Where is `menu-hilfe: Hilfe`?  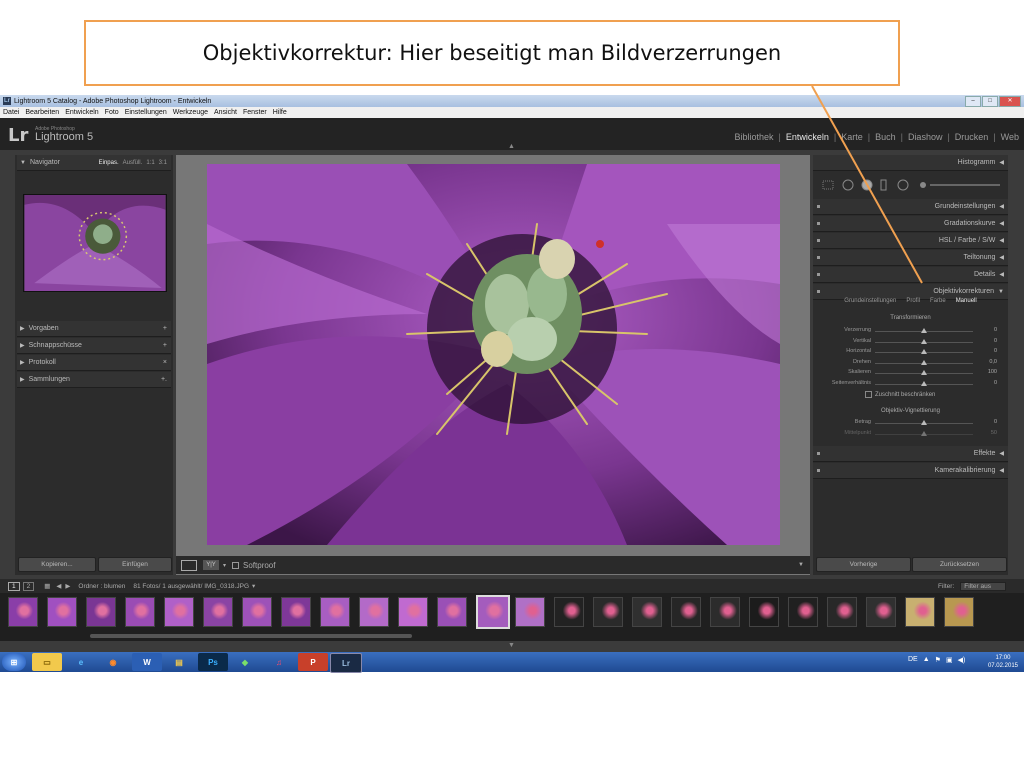 menu-hilfe: Hilfe is located at coordinates (280, 112).